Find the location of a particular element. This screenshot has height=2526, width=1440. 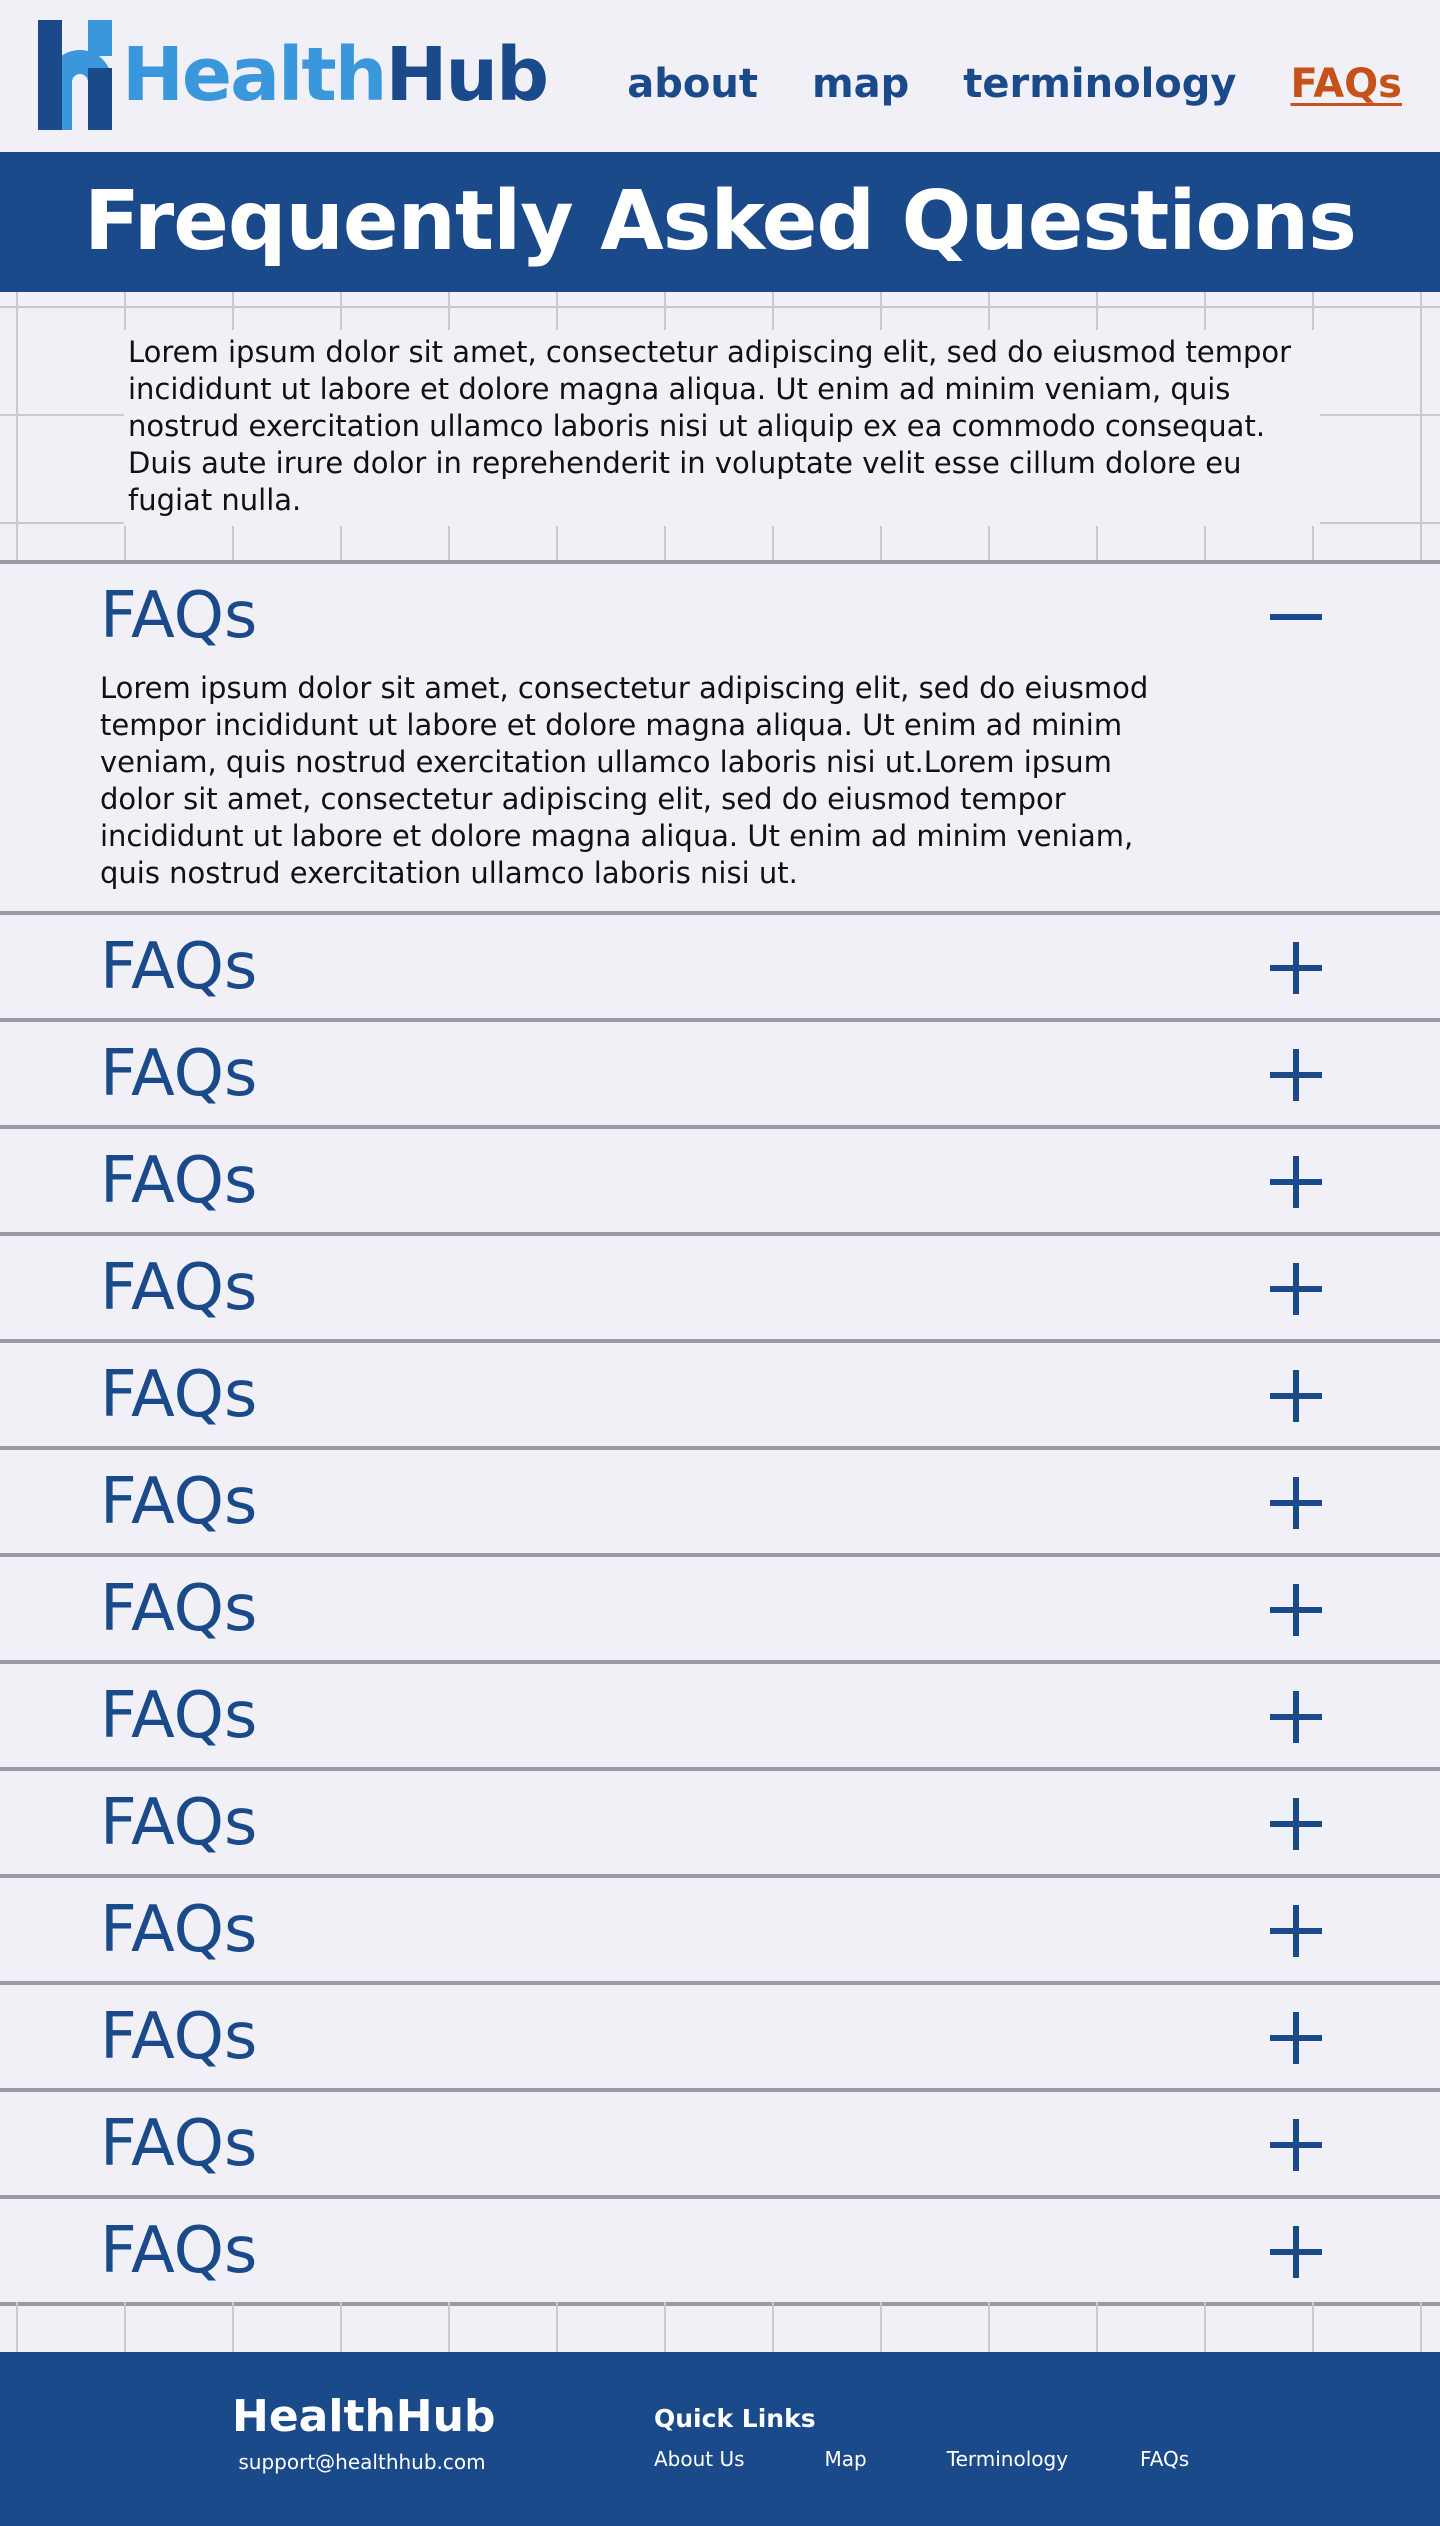

logo-text-hub: Hub is located at coordinates (467, 75).